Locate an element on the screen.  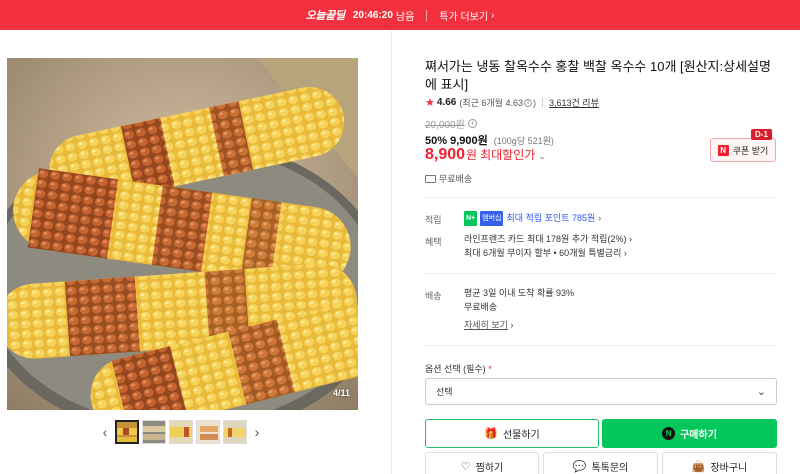
buy-label: 구매하기 is located at coordinates (698, 435).